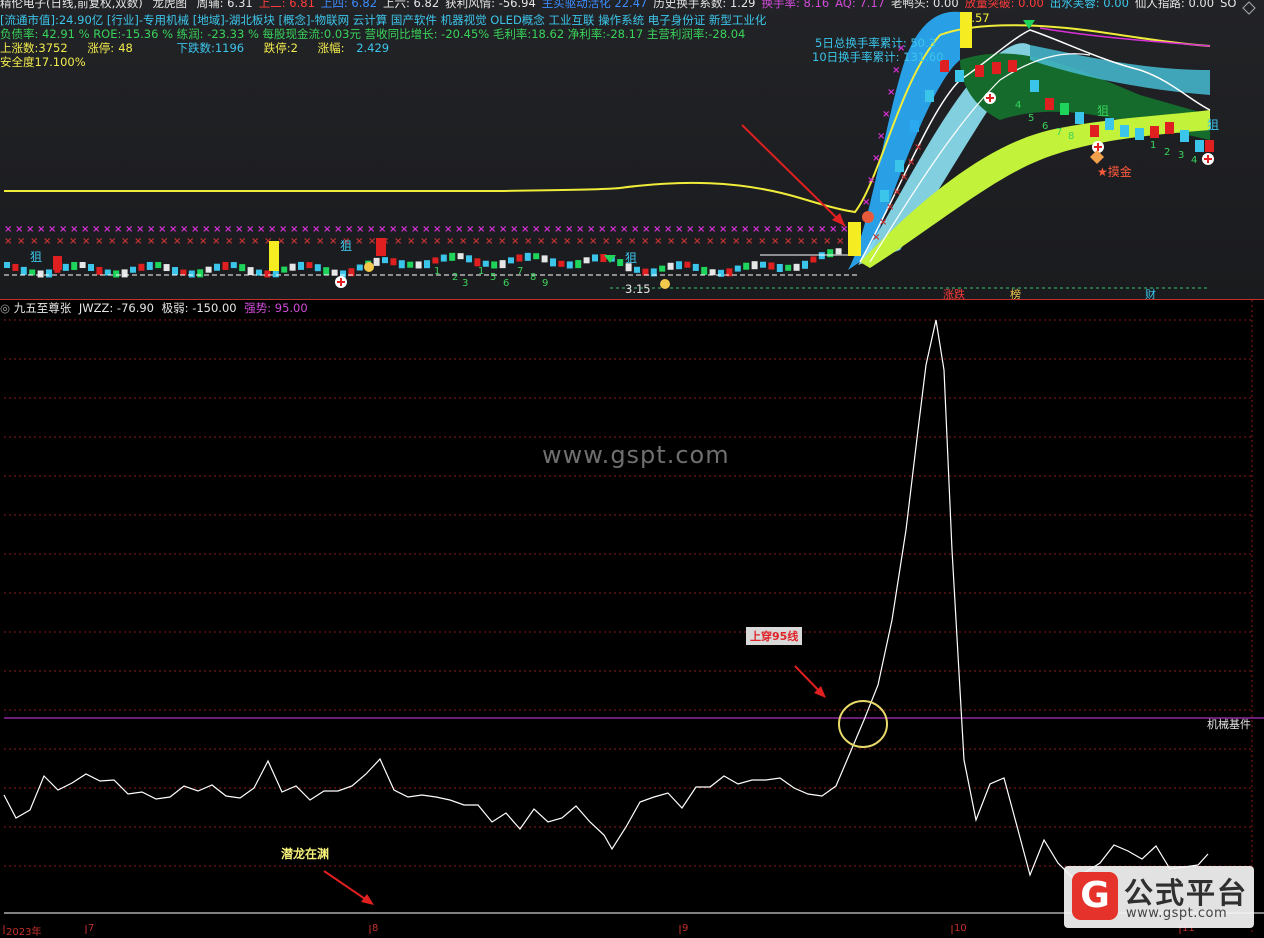 Image resolution: width=1264 pixels, height=938 pixels. I want to click on header-field: 上六: 6.82, so click(411, 5).